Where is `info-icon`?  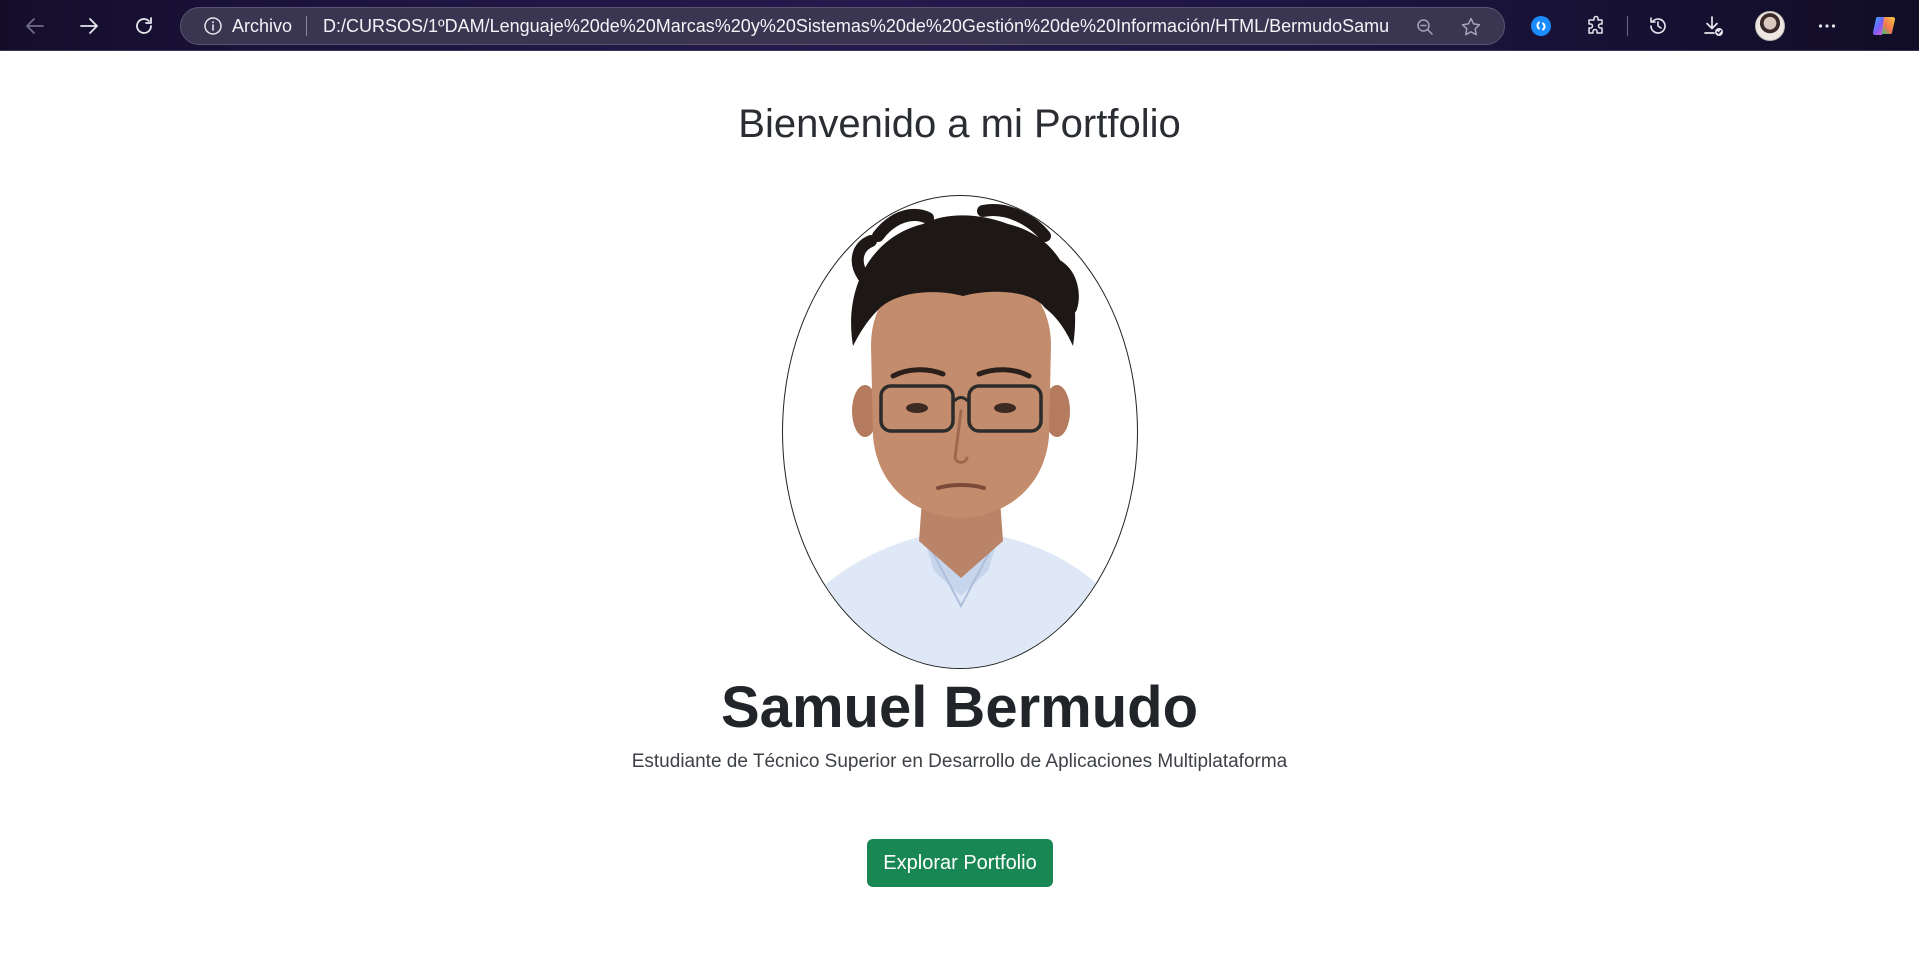
info-icon is located at coordinates (213, 26).